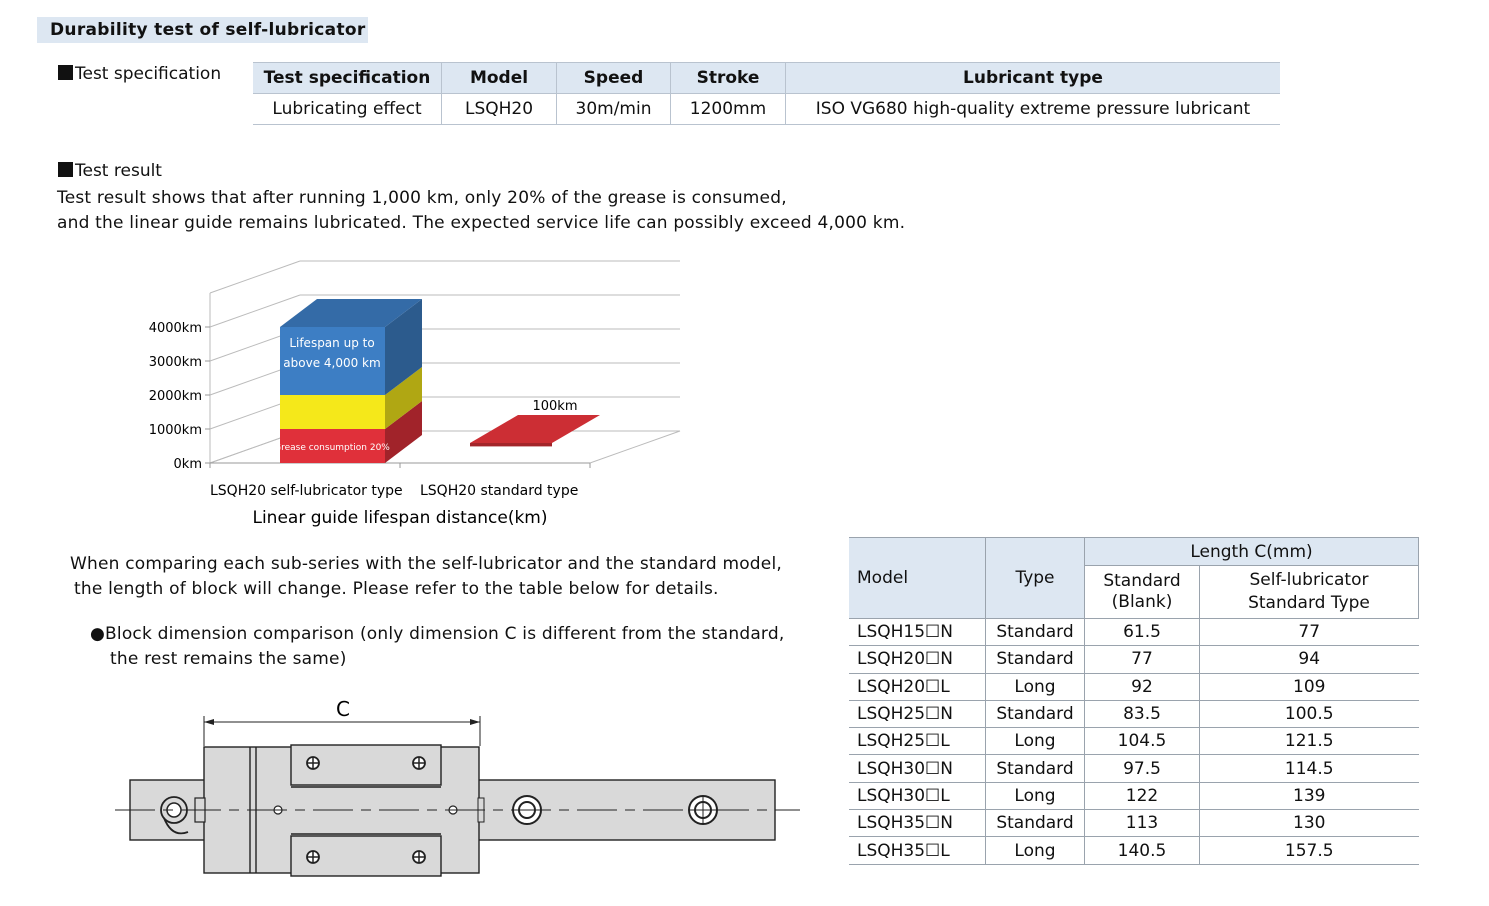 The image size is (1489, 906). I want to click on spec-cell: Lubricating effect, so click(347, 109).